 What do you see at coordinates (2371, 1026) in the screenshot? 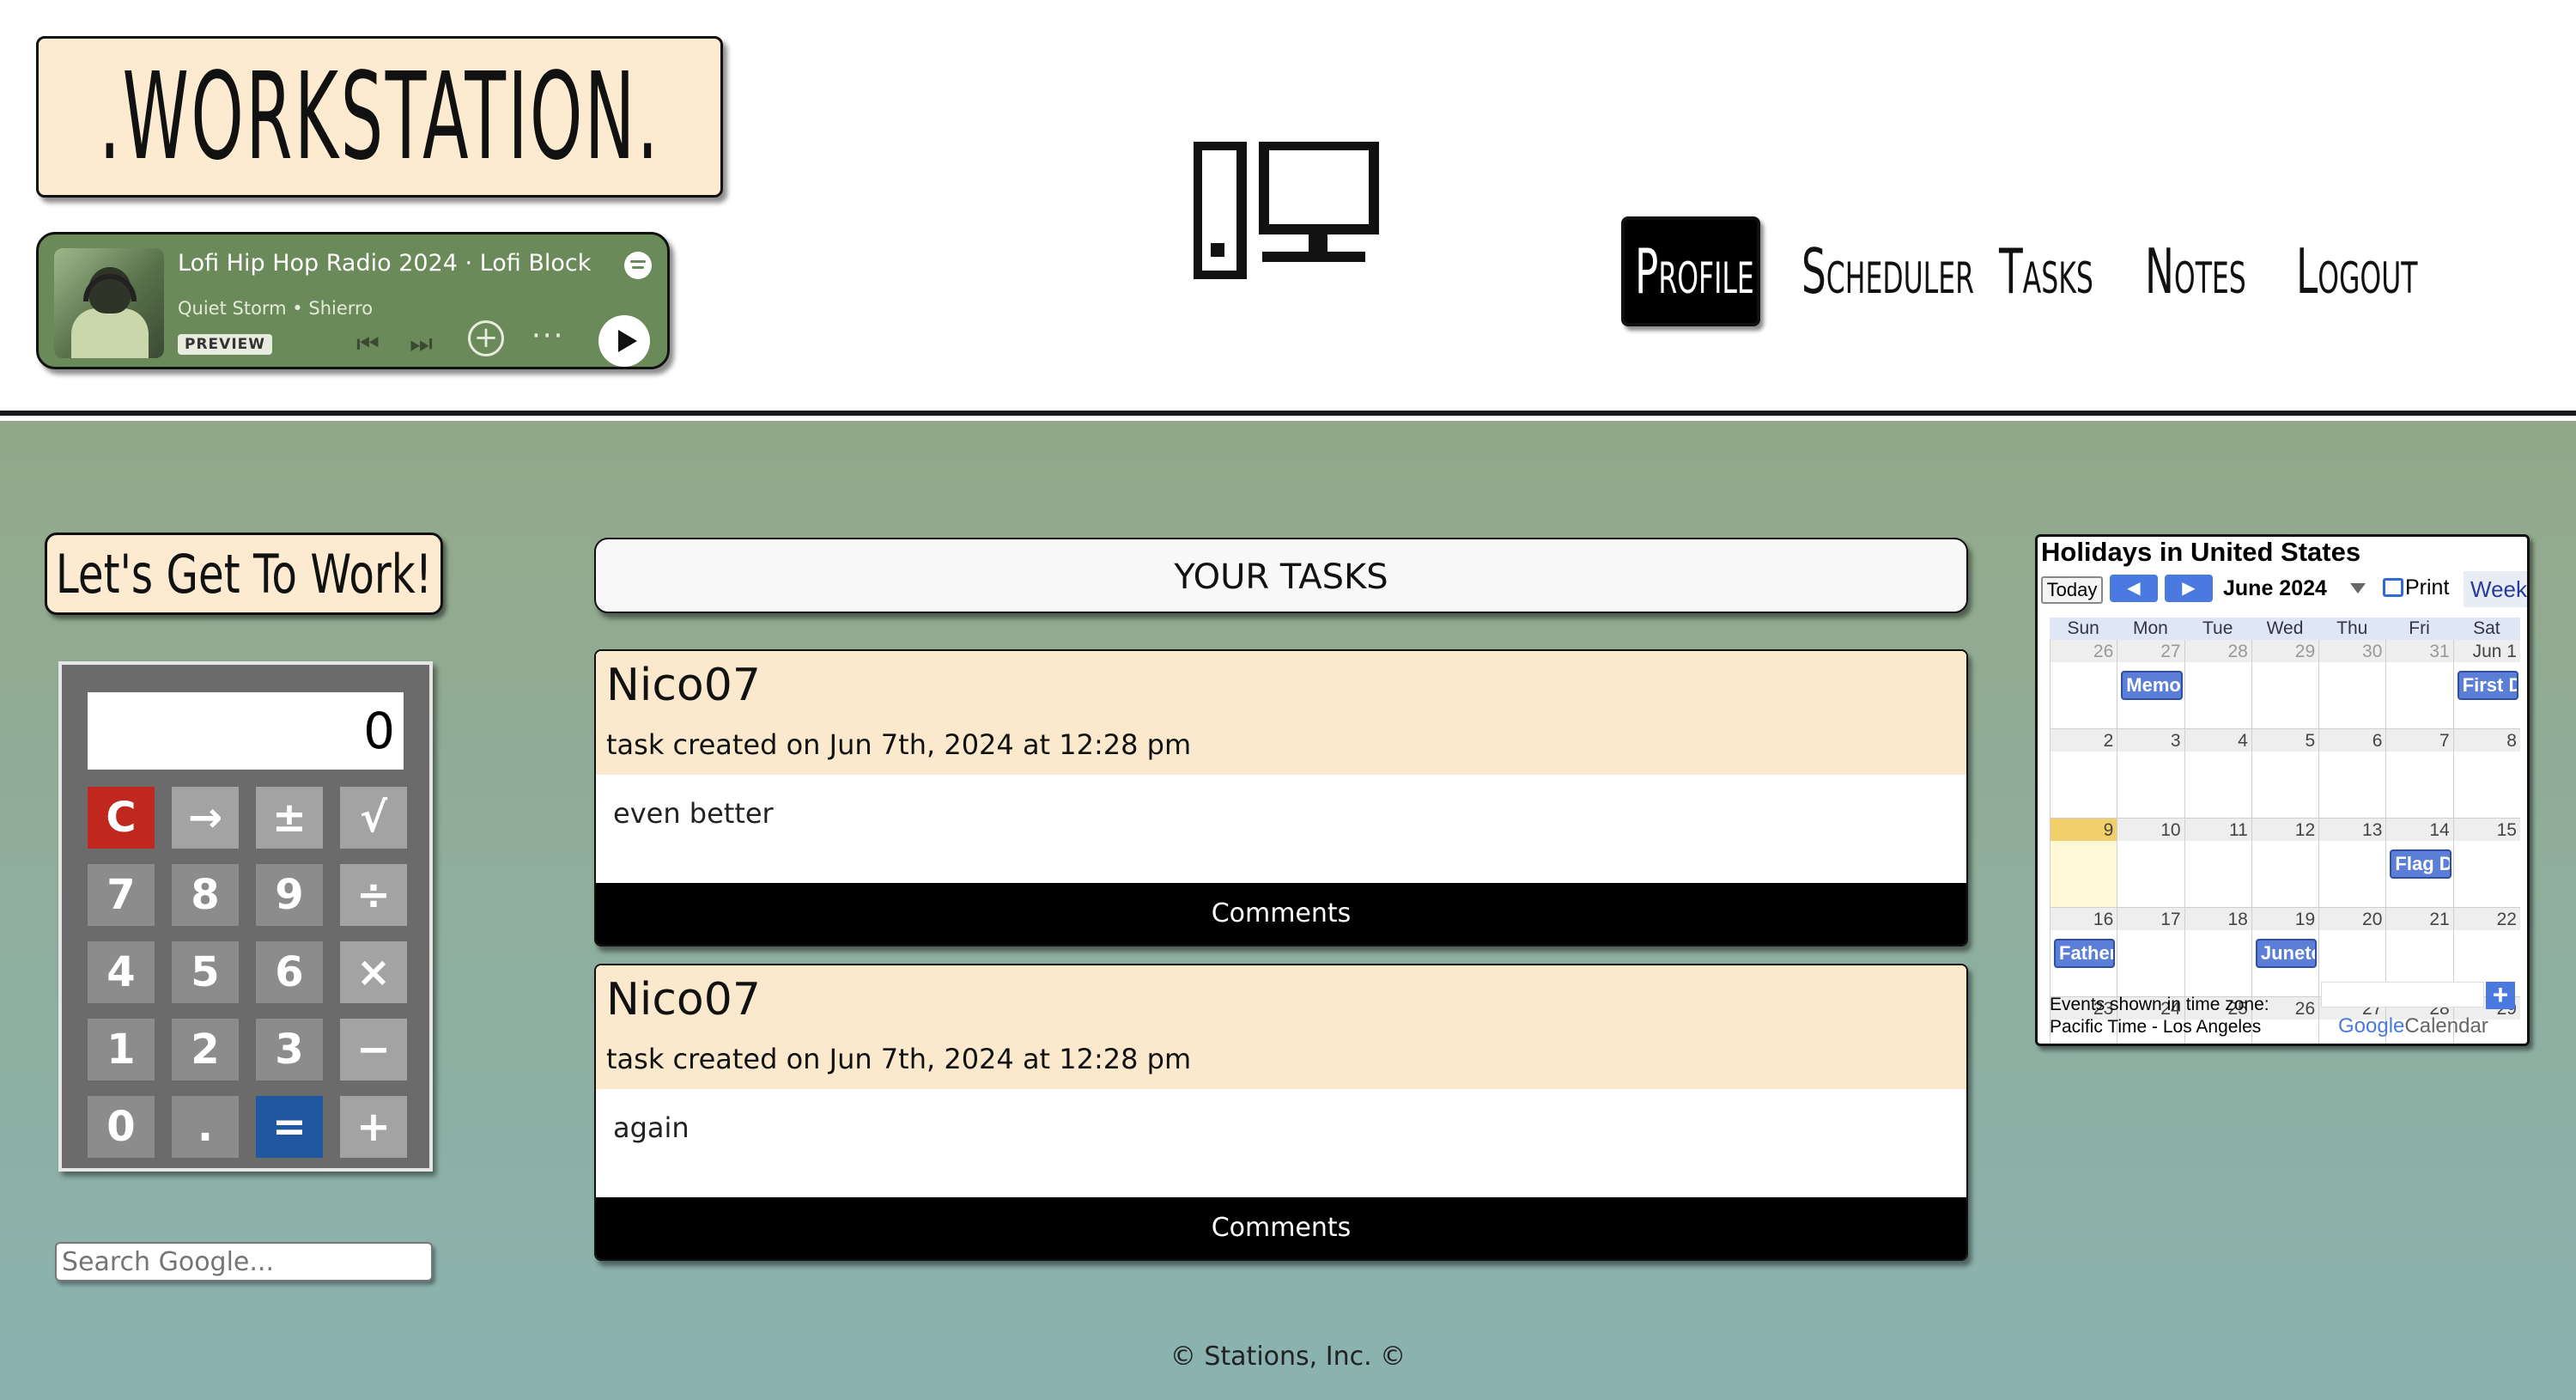
I see `google-word: Google` at bounding box center [2371, 1026].